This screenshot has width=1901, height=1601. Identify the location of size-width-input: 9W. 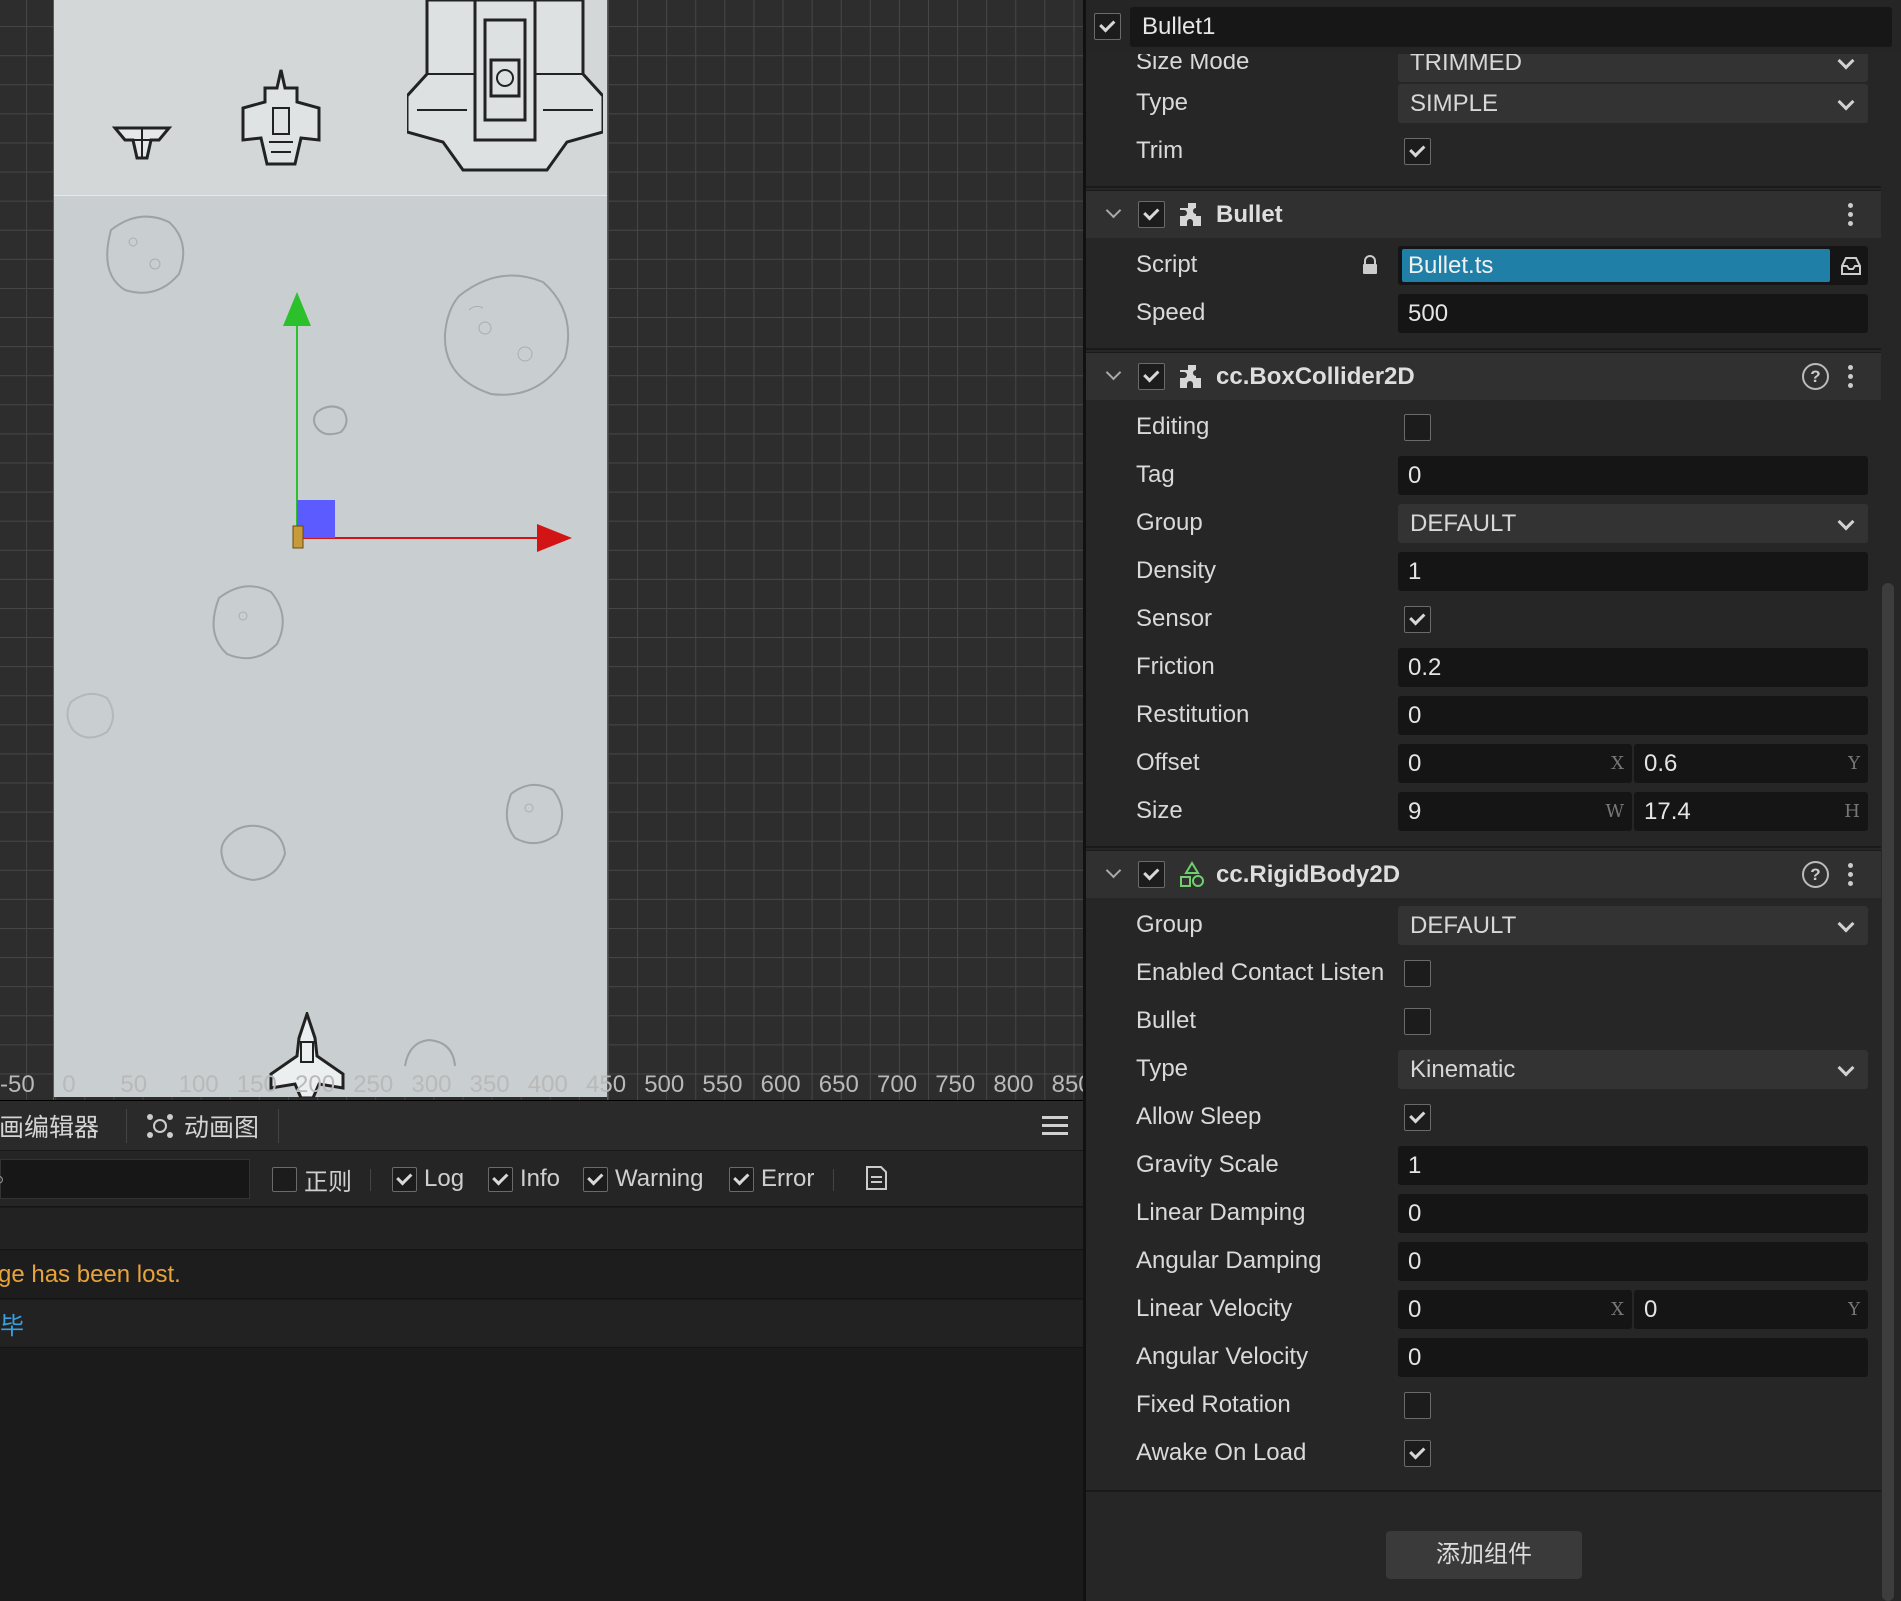
(1515, 811).